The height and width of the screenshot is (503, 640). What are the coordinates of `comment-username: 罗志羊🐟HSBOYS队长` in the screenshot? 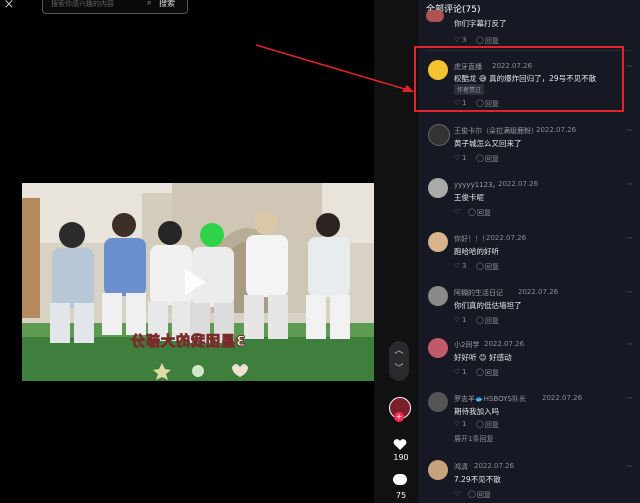 It's located at (490, 399).